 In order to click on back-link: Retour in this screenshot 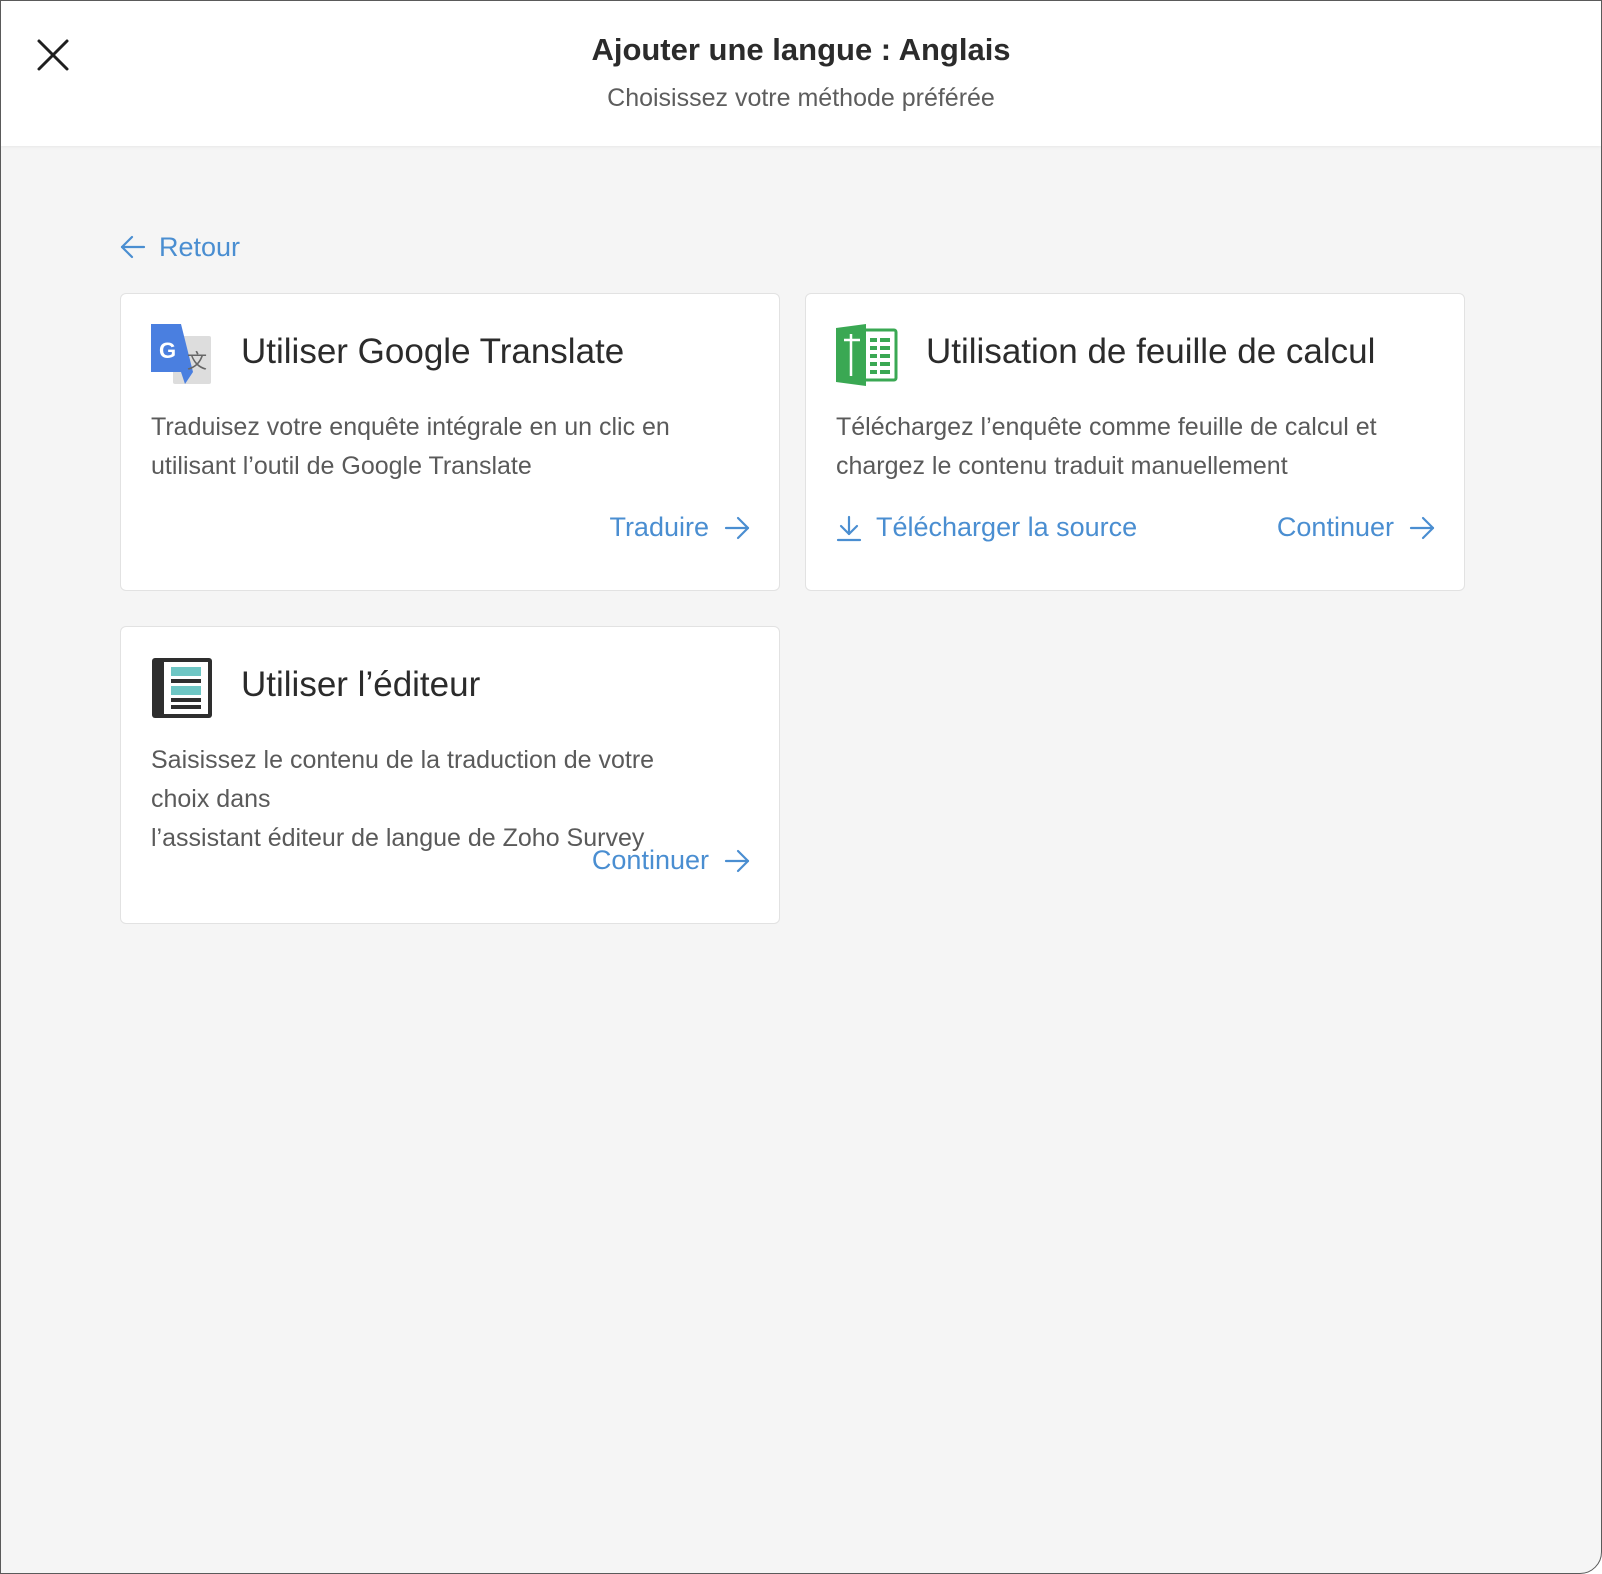, I will do `click(179, 247)`.